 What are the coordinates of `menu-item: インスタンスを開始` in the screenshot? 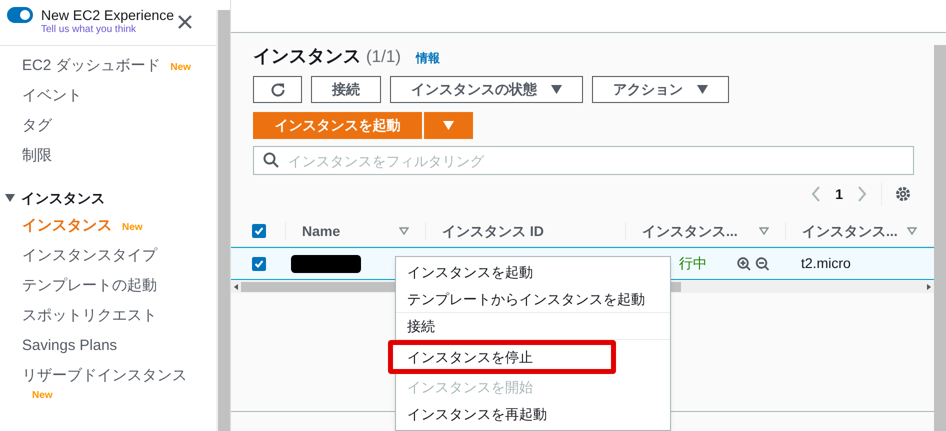 It's located at (470, 387).